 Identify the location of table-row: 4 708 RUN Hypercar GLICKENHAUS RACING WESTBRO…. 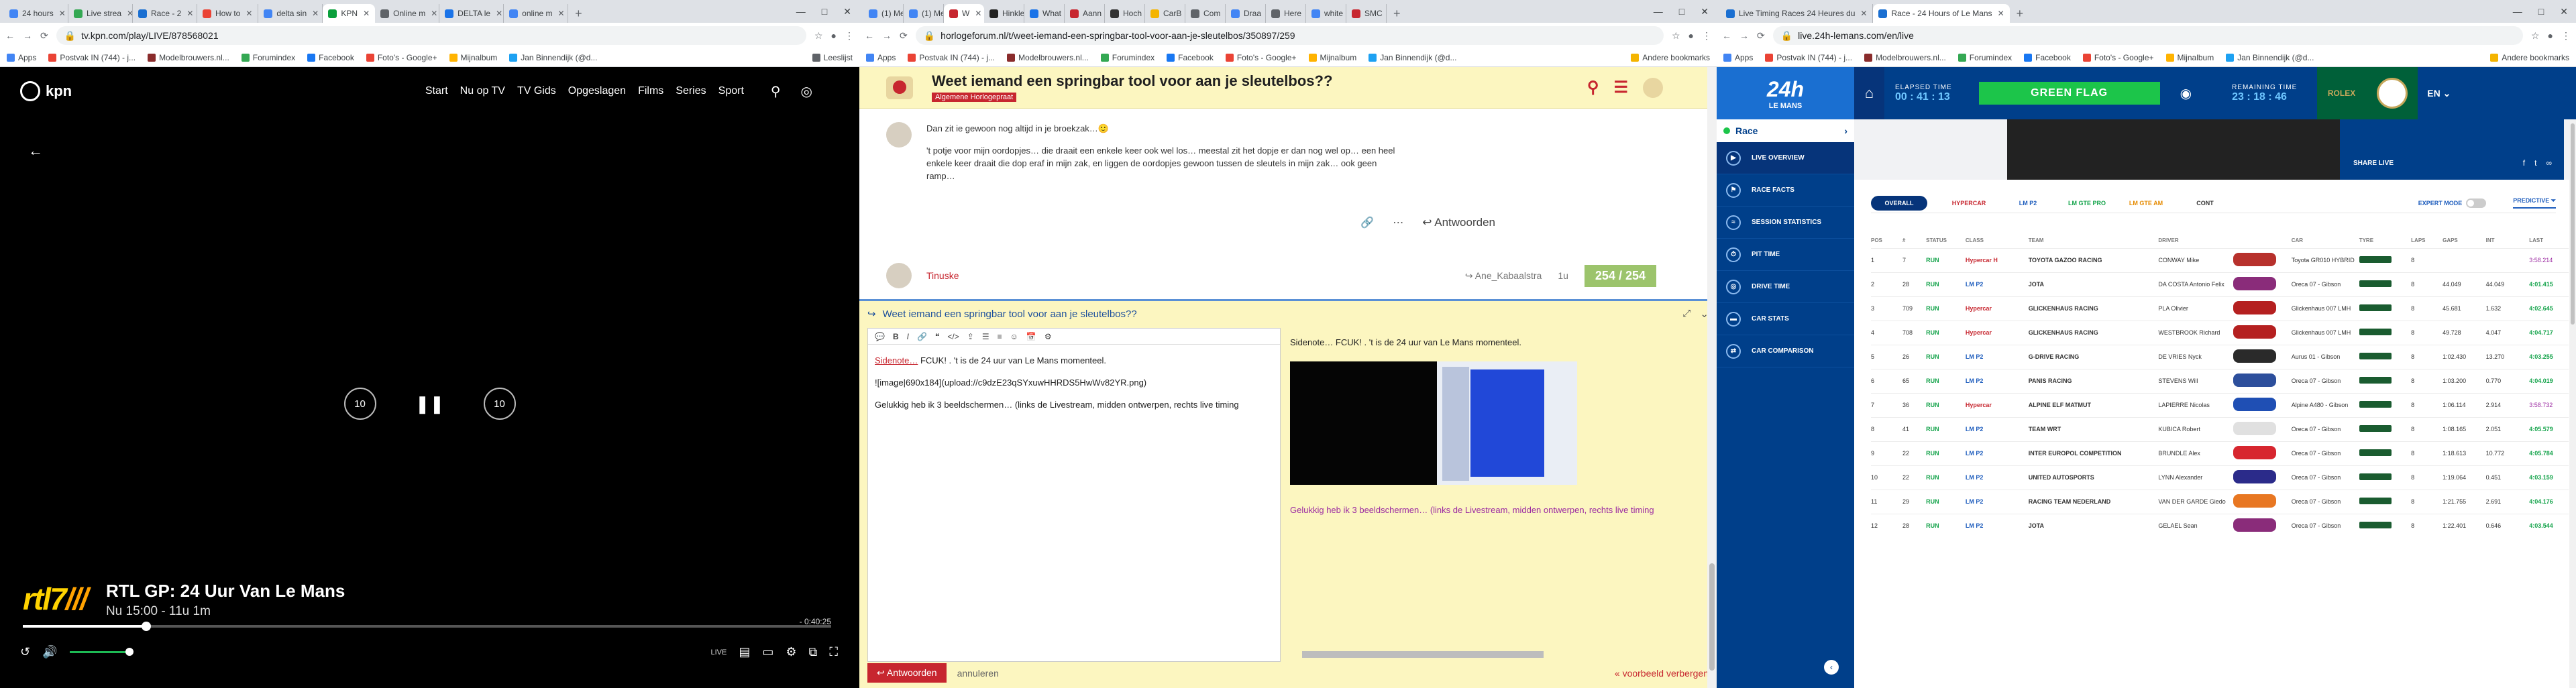
(2220, 332).